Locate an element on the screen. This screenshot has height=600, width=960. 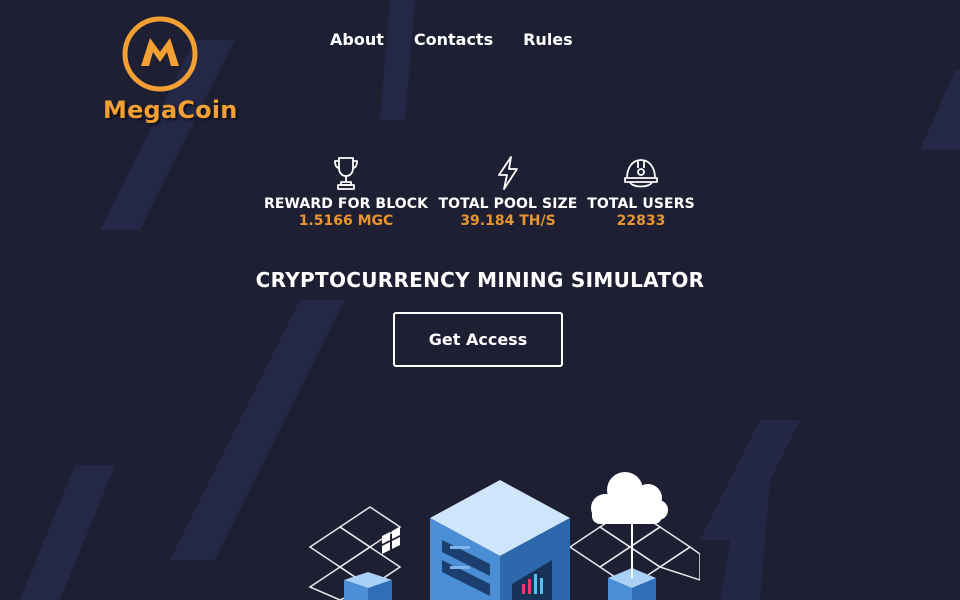
stat-reward-value: 1.5166 MGC is located at coordinates (346, 221).